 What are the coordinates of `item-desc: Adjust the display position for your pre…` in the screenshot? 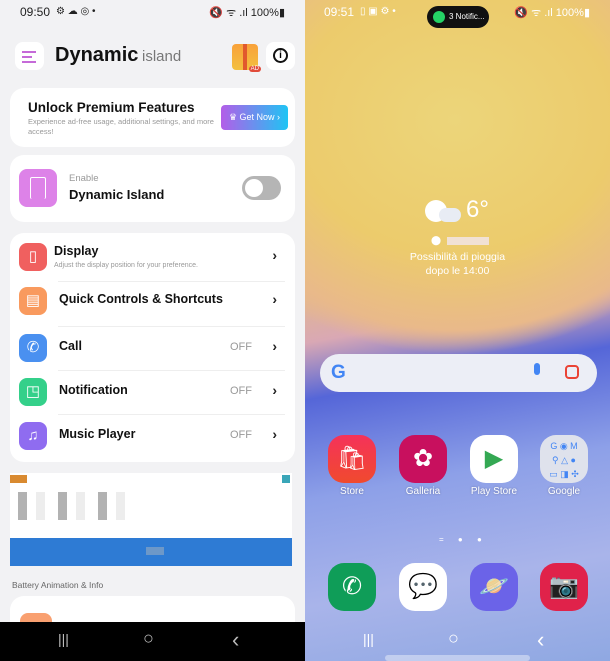 It's located at (126, 265).